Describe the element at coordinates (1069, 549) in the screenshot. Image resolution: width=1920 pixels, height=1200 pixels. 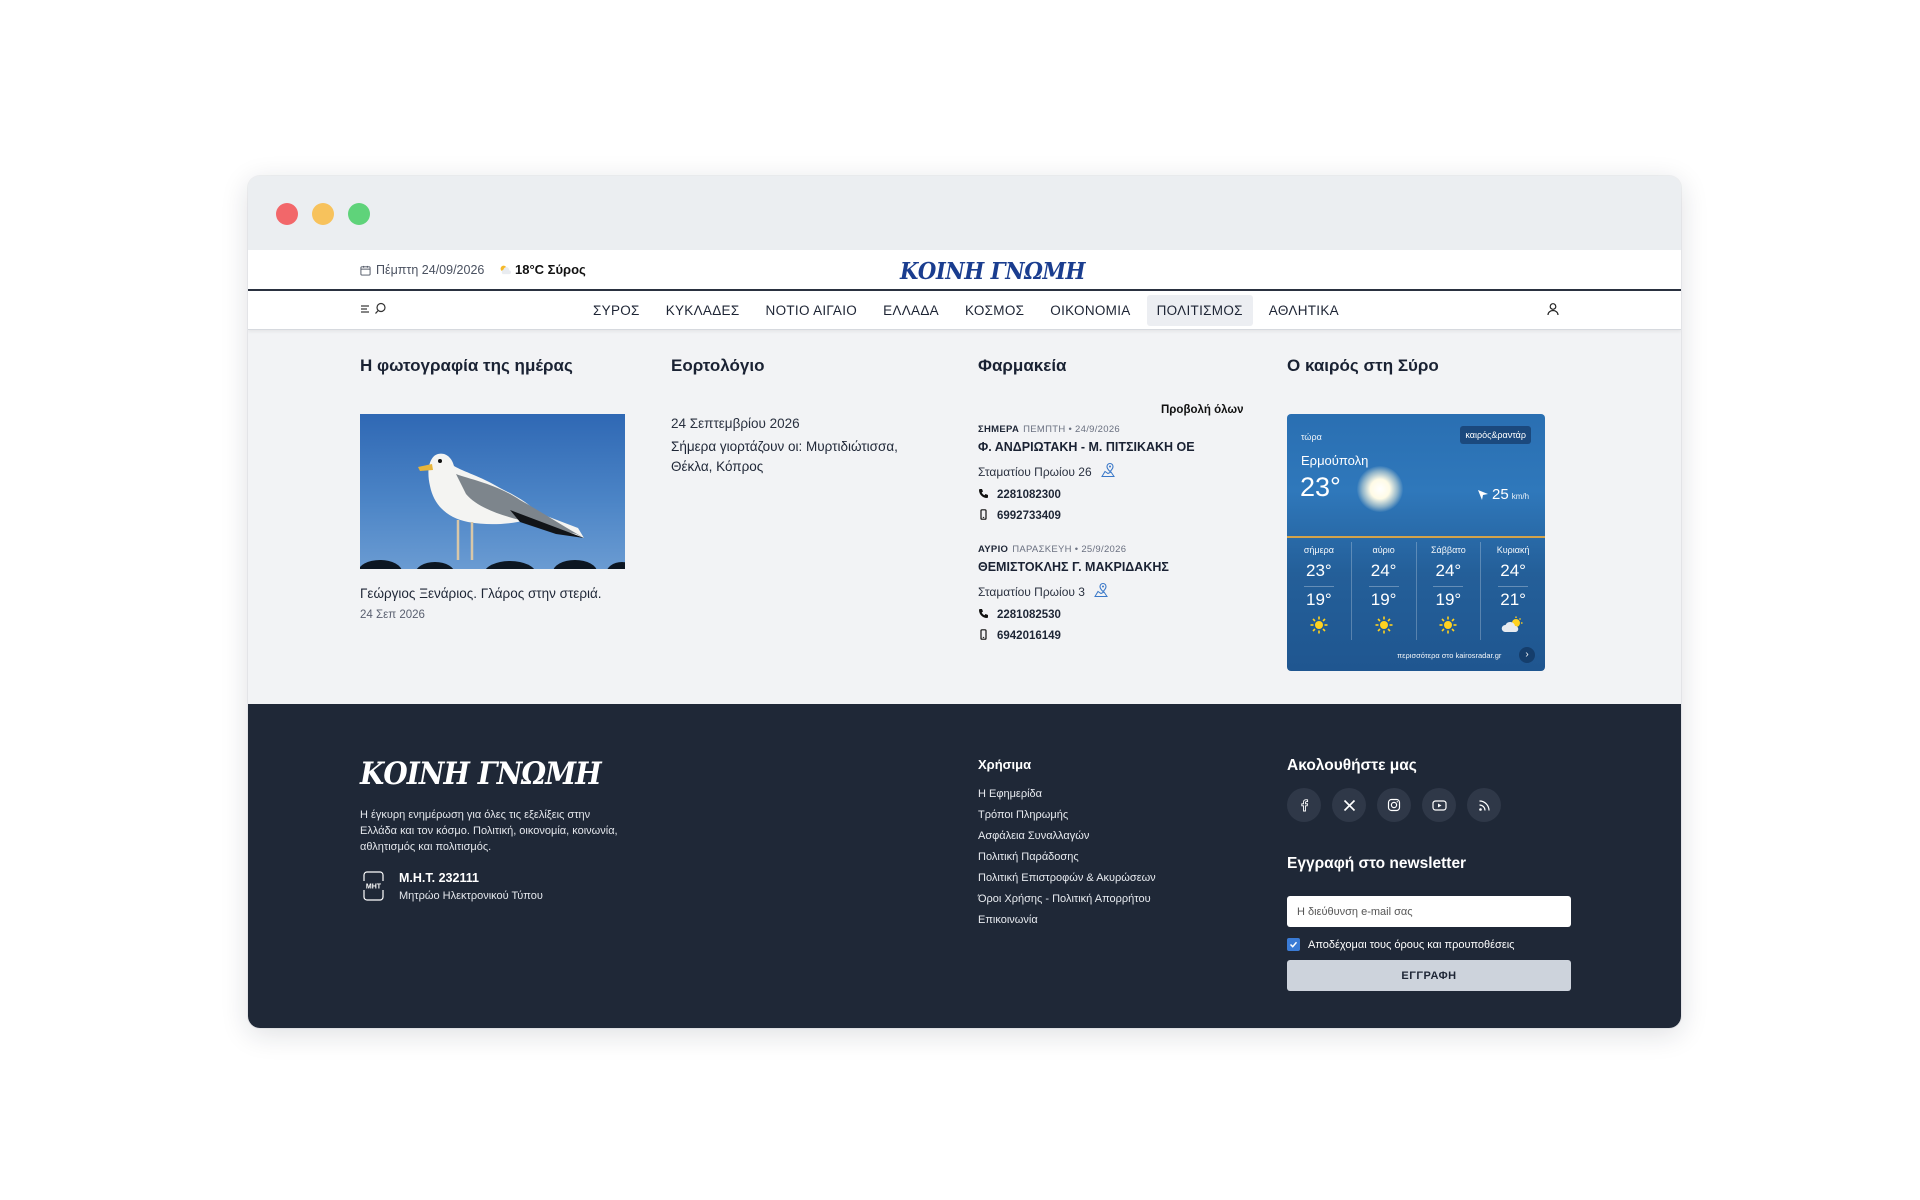
I see `pharmacy-date: ΠΑΡΑΣΚΕΥΗ • 25/9/2026` at that location.